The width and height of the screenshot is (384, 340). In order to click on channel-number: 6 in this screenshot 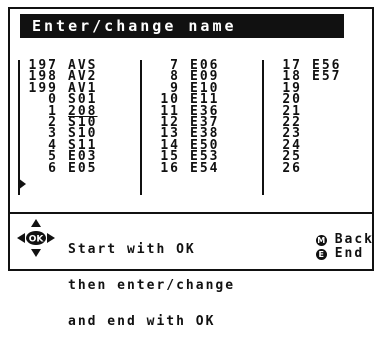, I will do `click(53, 168)`.